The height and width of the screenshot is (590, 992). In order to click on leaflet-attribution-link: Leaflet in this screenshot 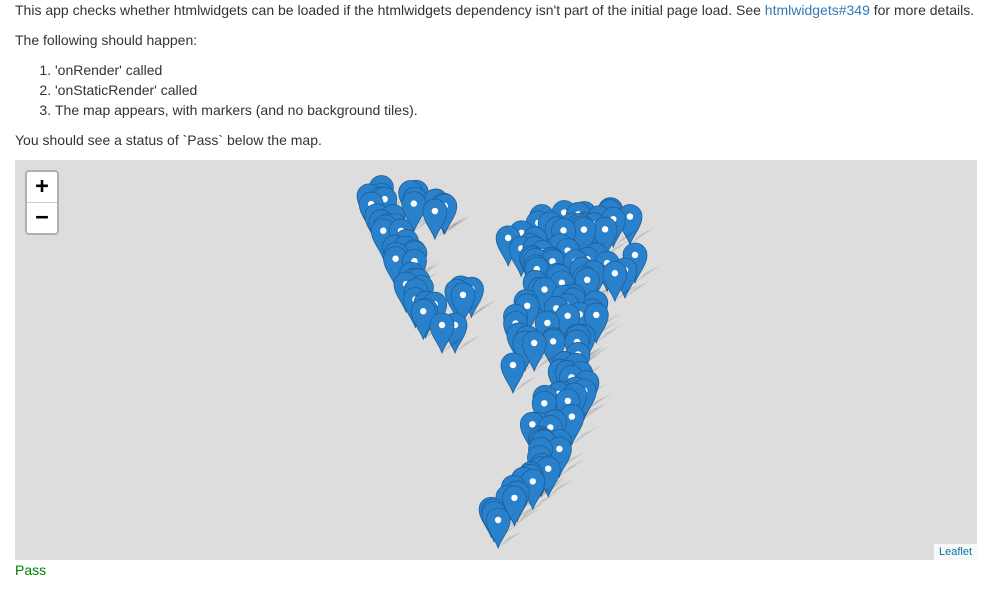, I will do `click(955, 552)`.